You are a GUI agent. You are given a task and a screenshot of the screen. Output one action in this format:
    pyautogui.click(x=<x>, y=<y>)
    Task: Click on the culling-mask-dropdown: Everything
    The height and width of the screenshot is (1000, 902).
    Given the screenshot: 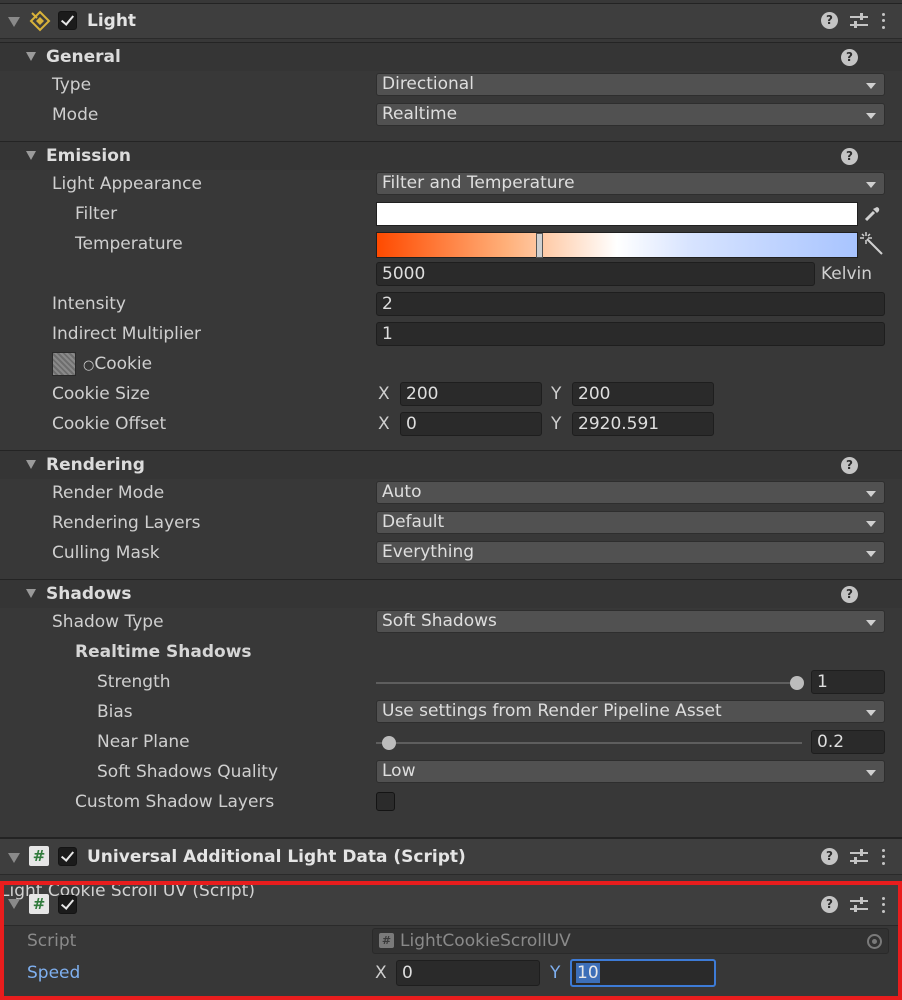 What is the action you would take?
    pyautogui.click(x=630, y=552)
    